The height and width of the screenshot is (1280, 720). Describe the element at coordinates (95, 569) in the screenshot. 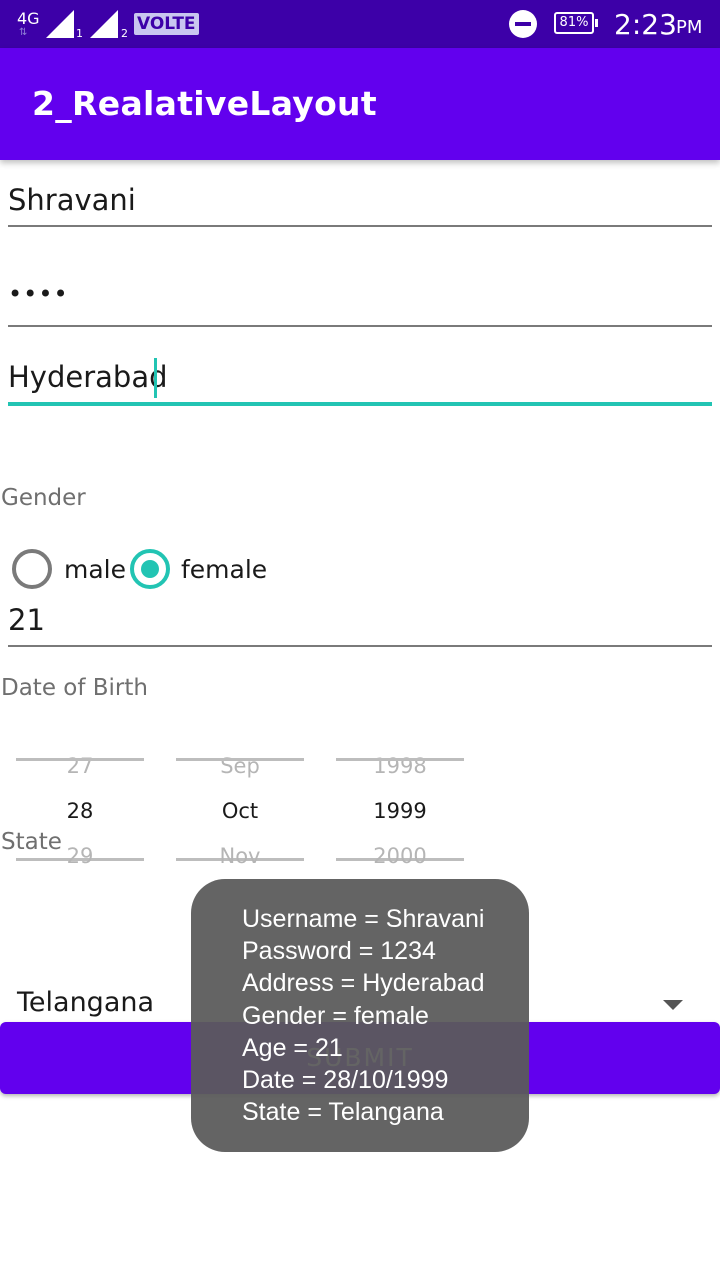

I see `radio-male-label: male` at that location.